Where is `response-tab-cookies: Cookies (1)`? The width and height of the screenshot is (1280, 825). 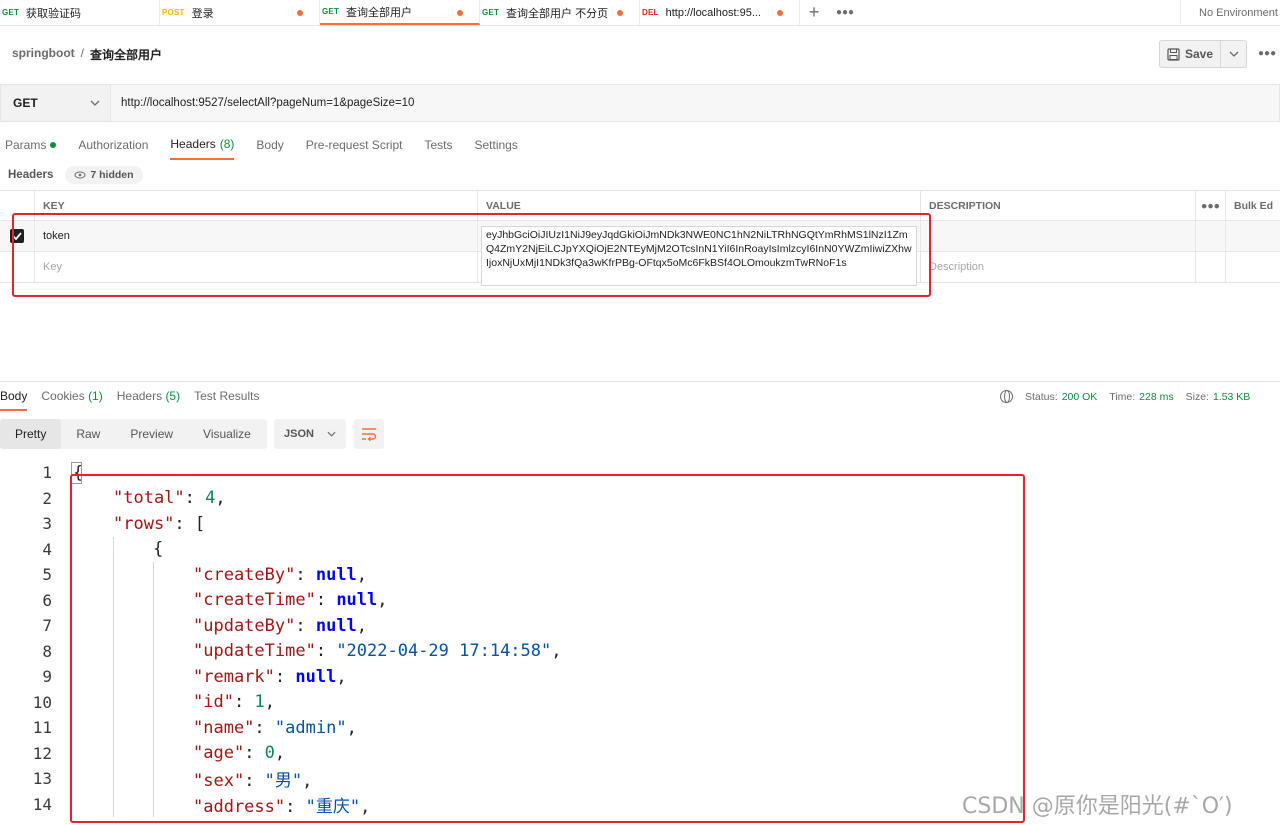 response-tab-cookies: Cookies (1) is located at coordinates (71, 400).